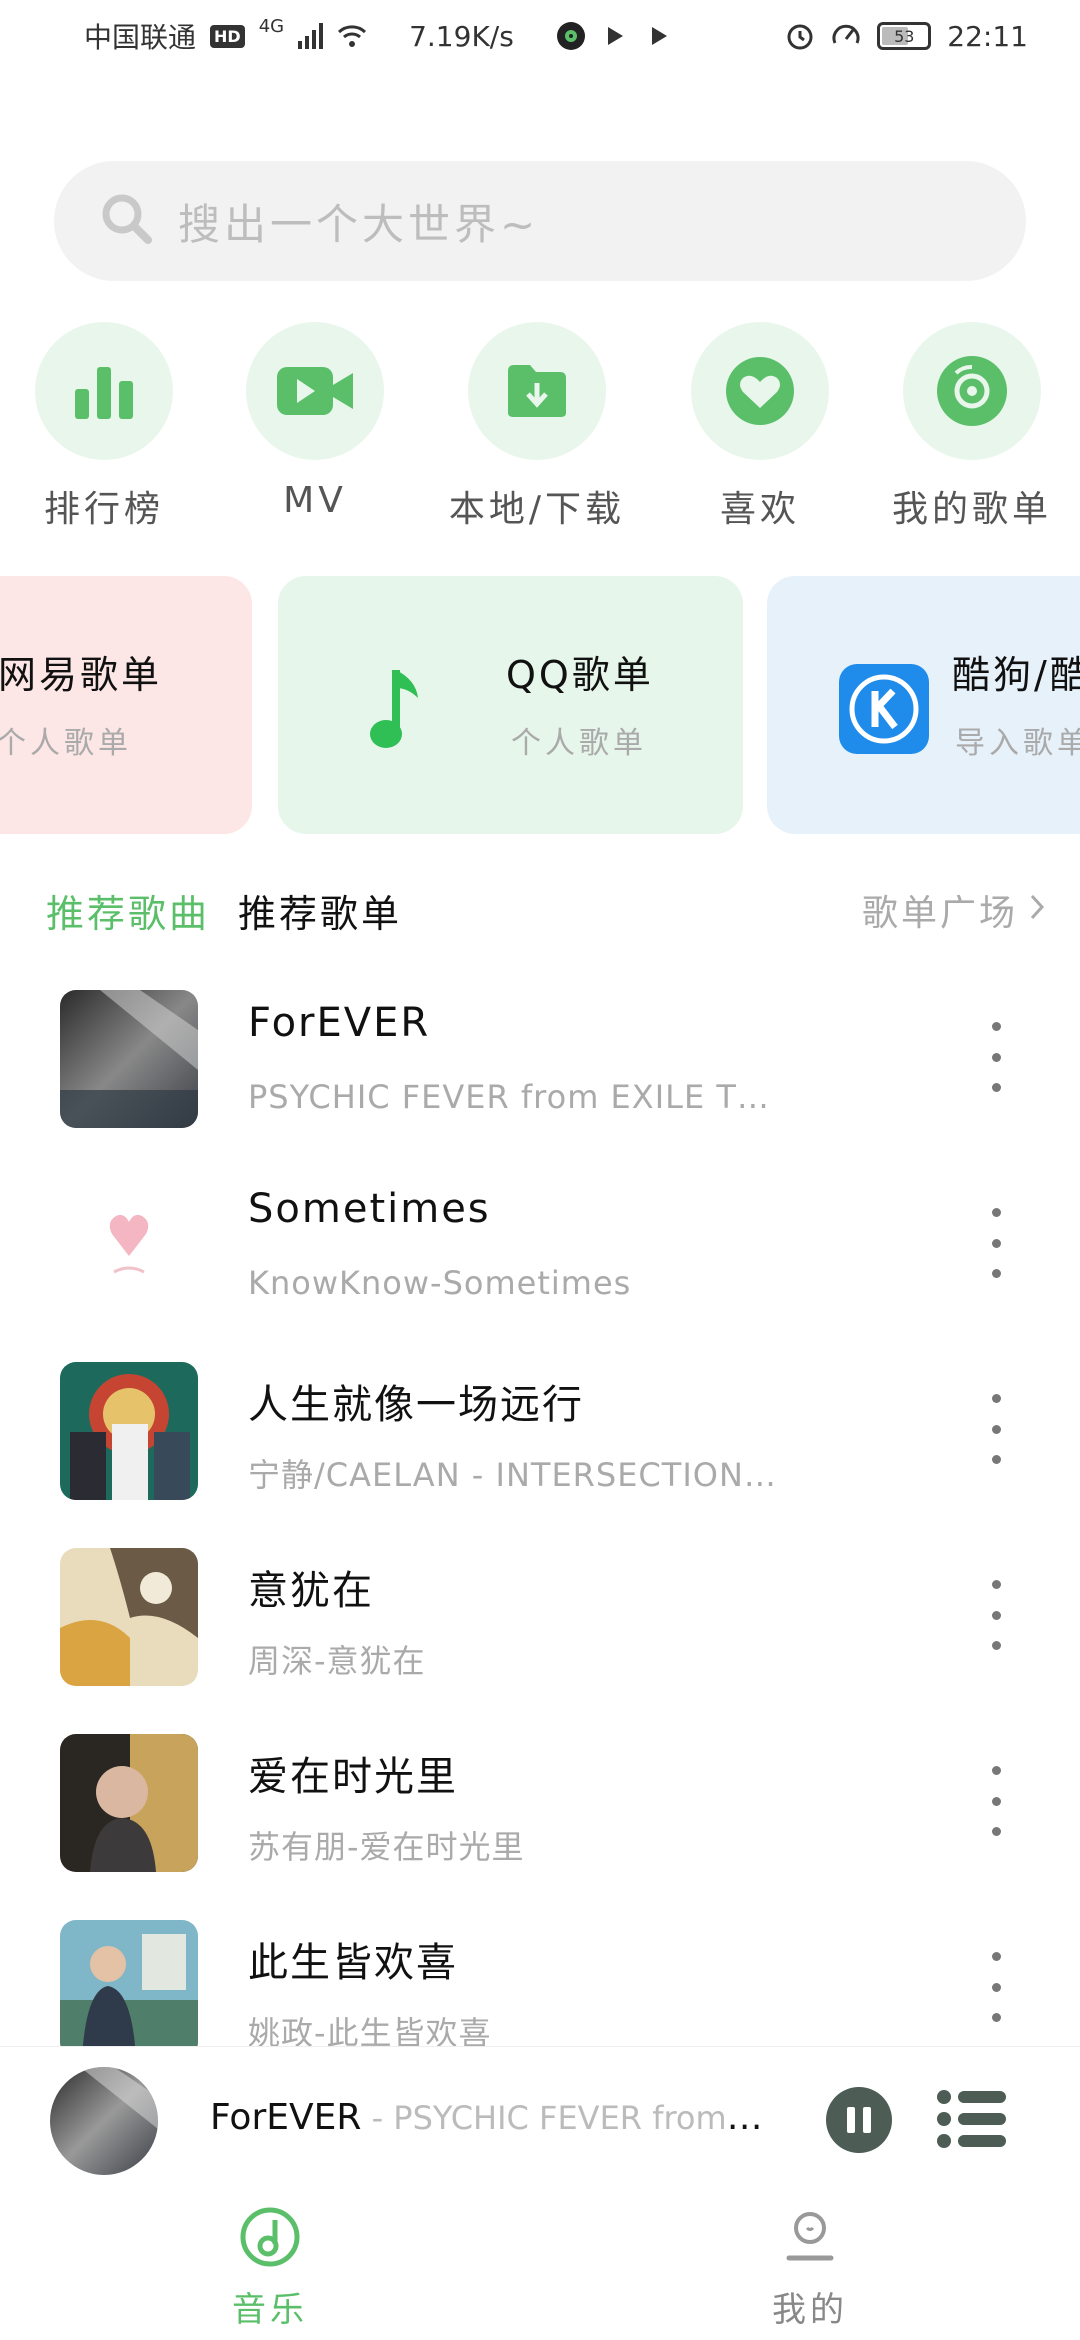 The width and height of the screenshot is (1080, 2340). Describe the element at coordinates (518, 1097) in the screenshot. I see `song-artist: PSYCHIC FEVER from EXILE TRIBE - ForEVER` at that location.